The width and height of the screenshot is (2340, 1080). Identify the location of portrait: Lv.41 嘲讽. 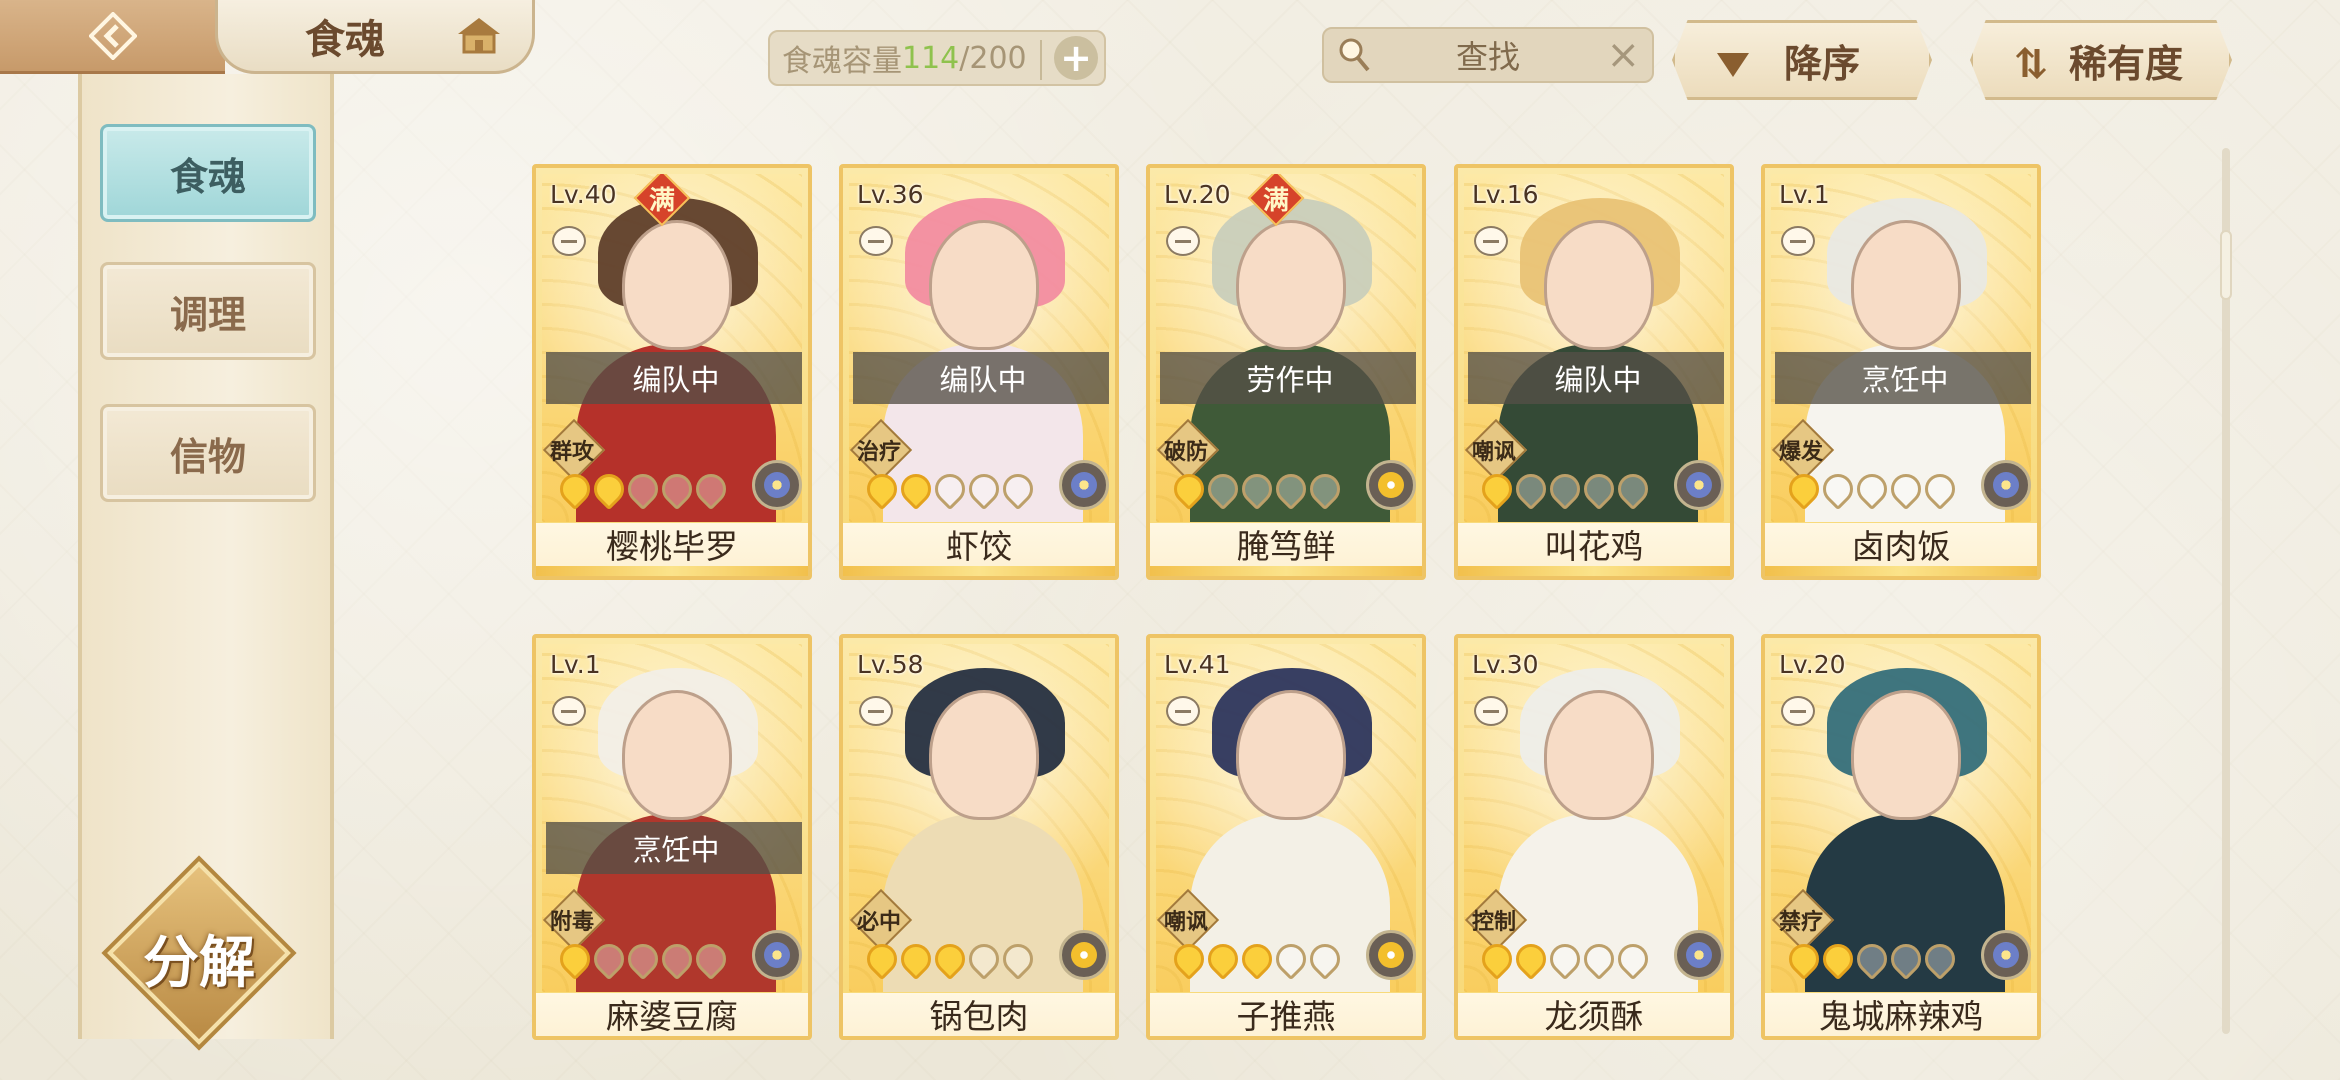
(1286, 818).